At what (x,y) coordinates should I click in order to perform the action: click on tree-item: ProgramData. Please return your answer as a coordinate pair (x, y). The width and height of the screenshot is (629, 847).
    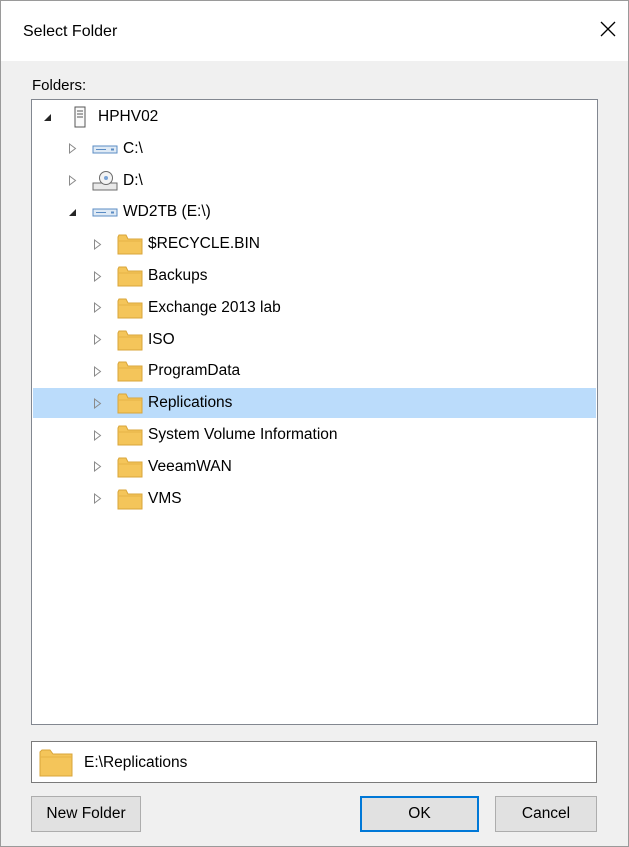
    Looking at the image, I should click on (314, 371).